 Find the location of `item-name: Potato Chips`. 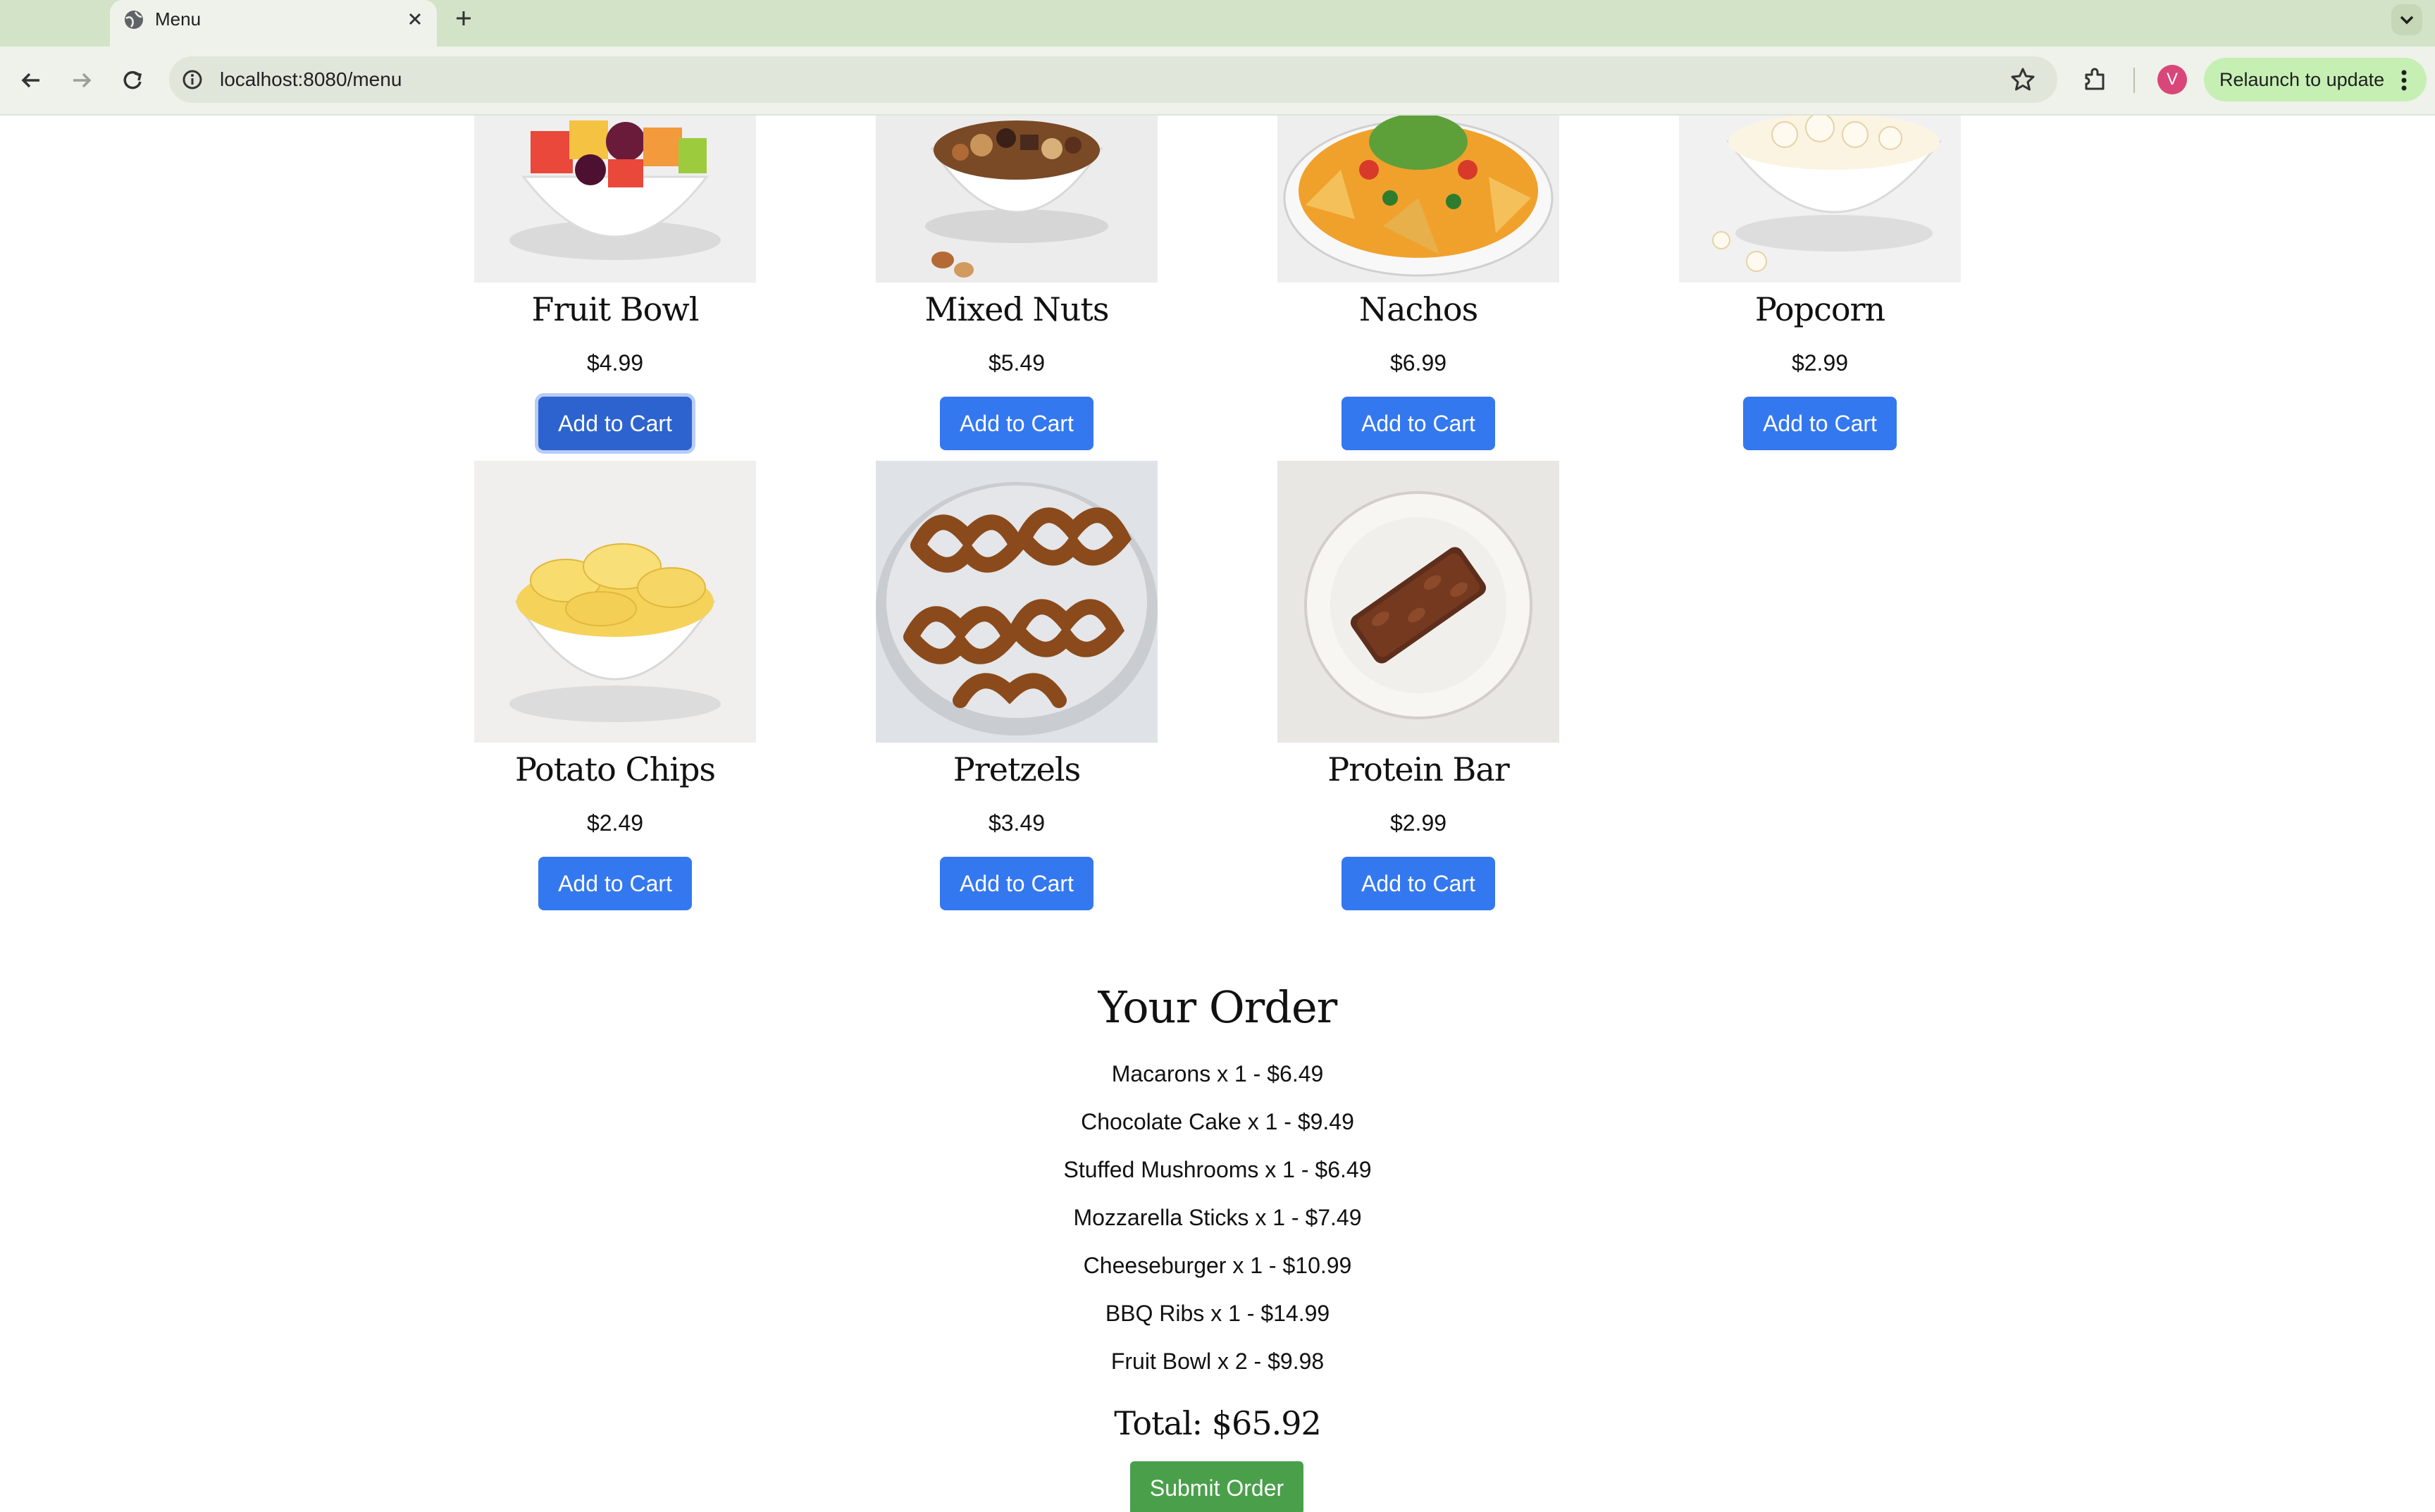

item-name: Potato Chips is located at coordinates (615, 769).